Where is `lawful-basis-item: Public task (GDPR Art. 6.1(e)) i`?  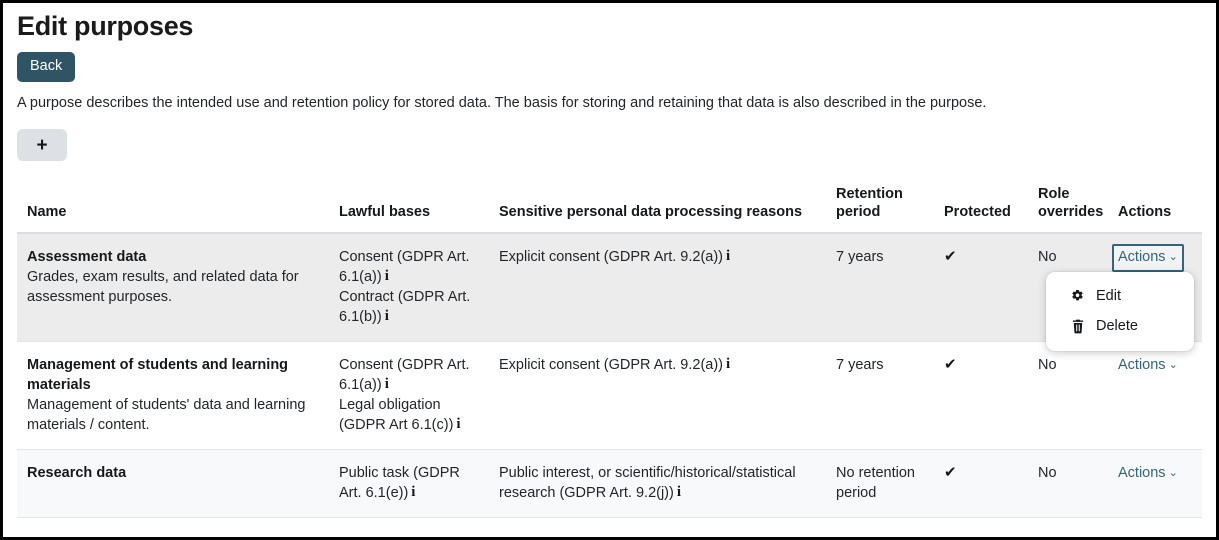 lawful-basis-item: Public task (GDPR Art. 6.1(e)) i is located at coordinates (399, 483).